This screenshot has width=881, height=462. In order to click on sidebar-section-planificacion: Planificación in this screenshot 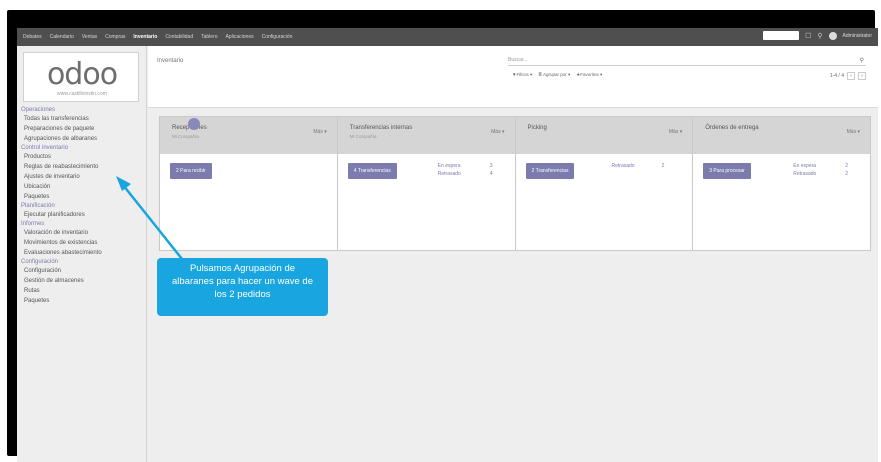, I will do `click(38, 206)`.